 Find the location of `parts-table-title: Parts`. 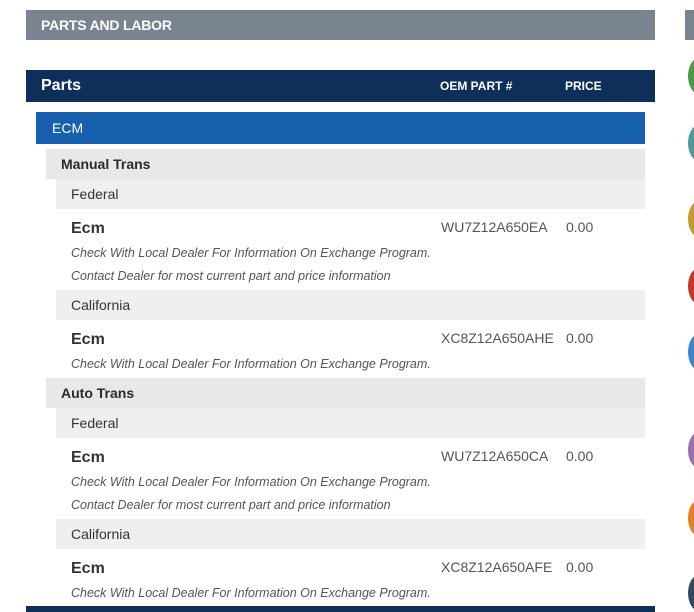

parts-table-title: Parts is located at coordinates (61, 85).